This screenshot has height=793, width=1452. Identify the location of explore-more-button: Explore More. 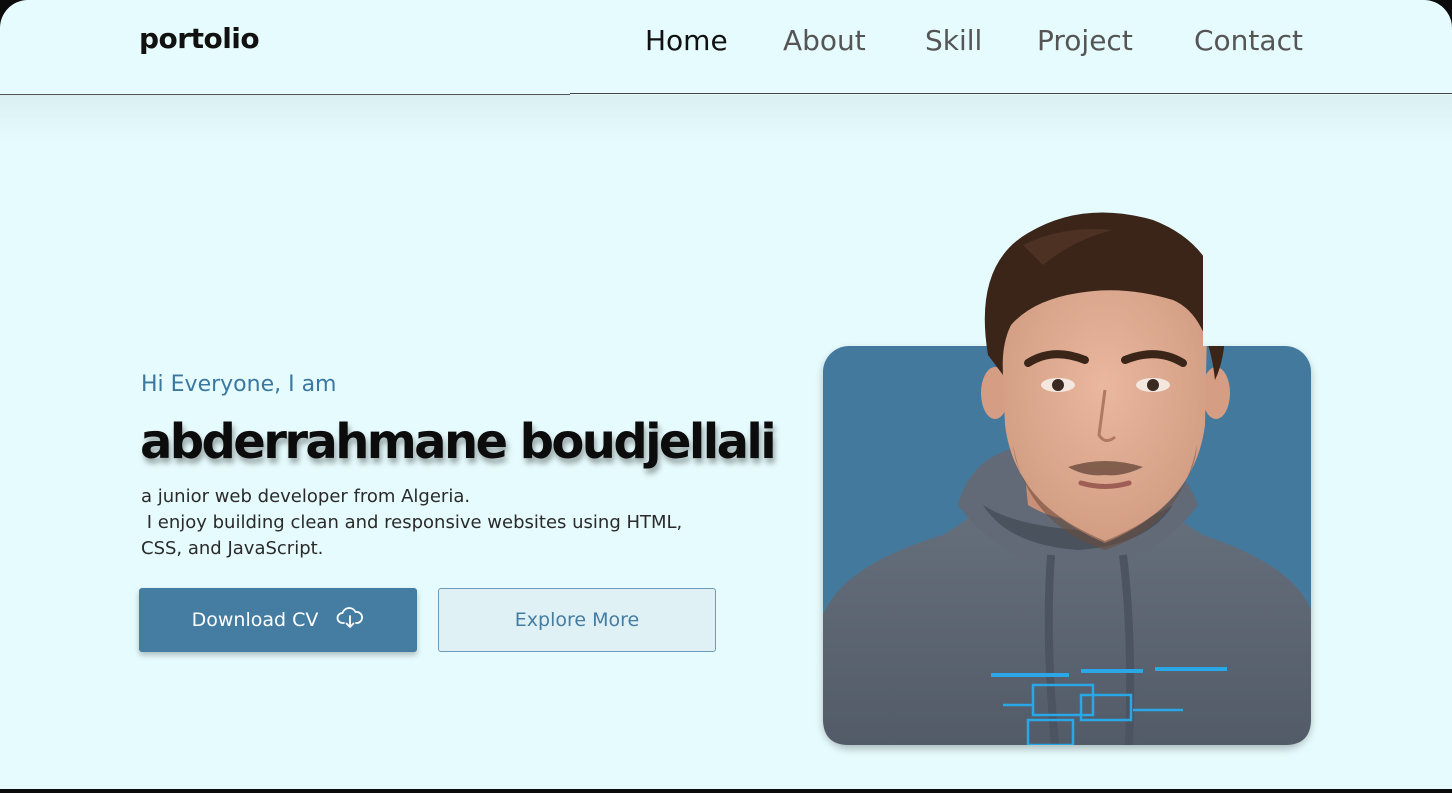
(577, 620).